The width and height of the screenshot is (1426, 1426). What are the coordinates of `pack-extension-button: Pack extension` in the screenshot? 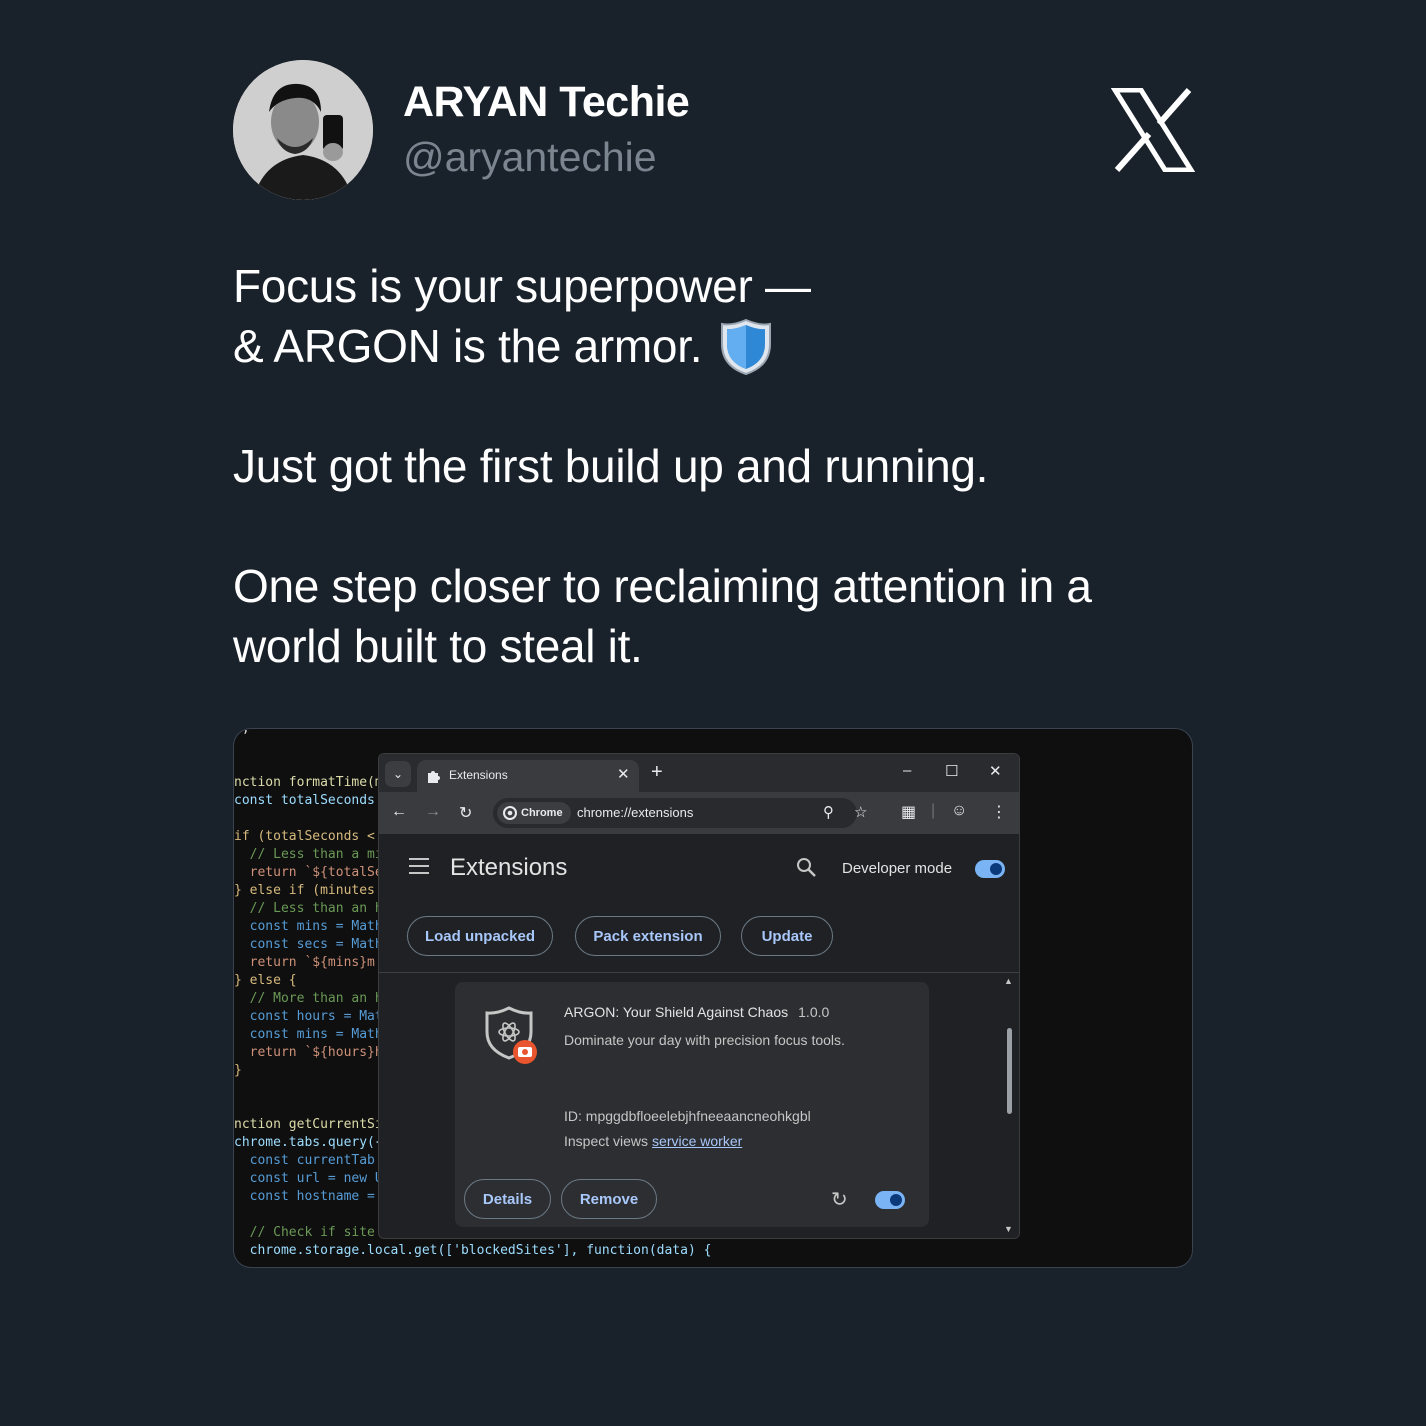 It's located at (648, 936).